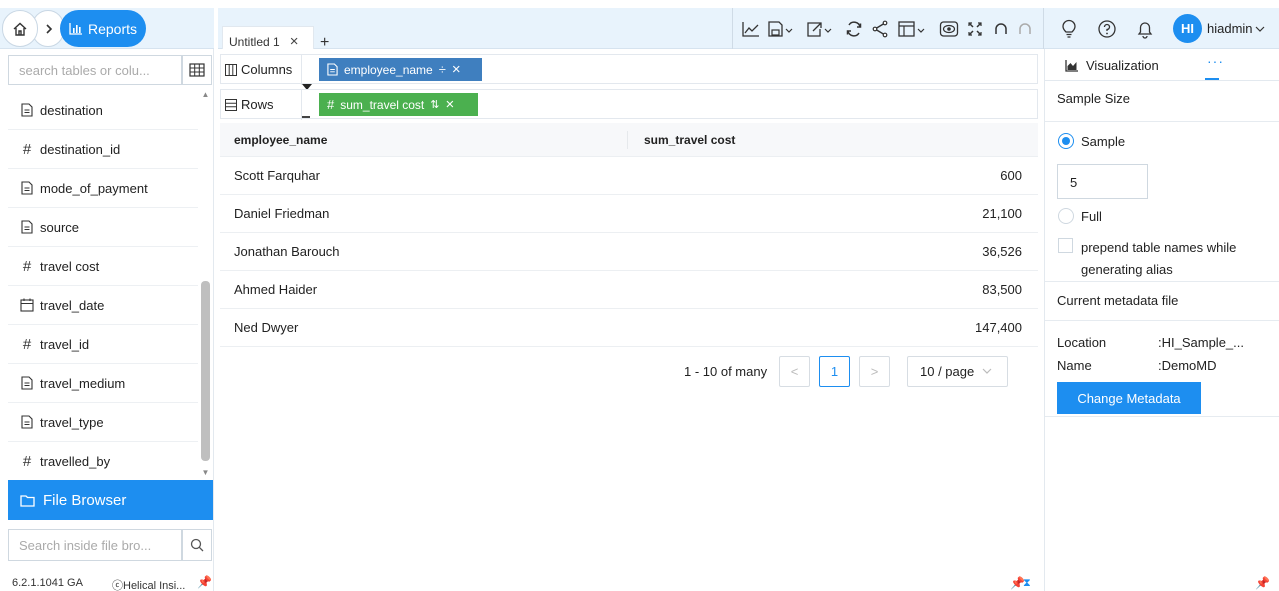 The width and height of the screenshot is (1279, 591). Describe the element at coordinates (1025, 29) in the screenshot. I see `redo-icon` at that location.